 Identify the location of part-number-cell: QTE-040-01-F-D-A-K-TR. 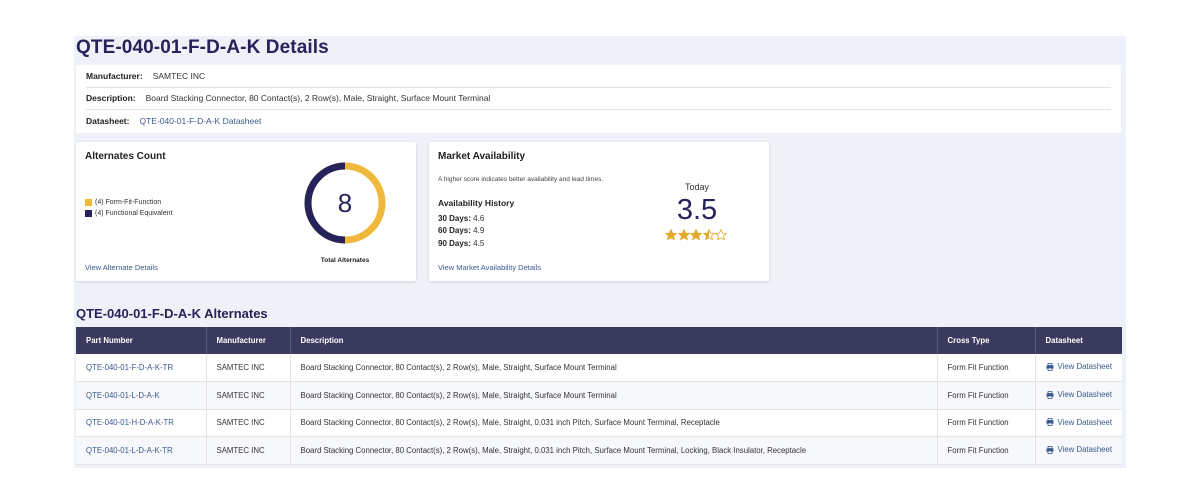
(141, 368).